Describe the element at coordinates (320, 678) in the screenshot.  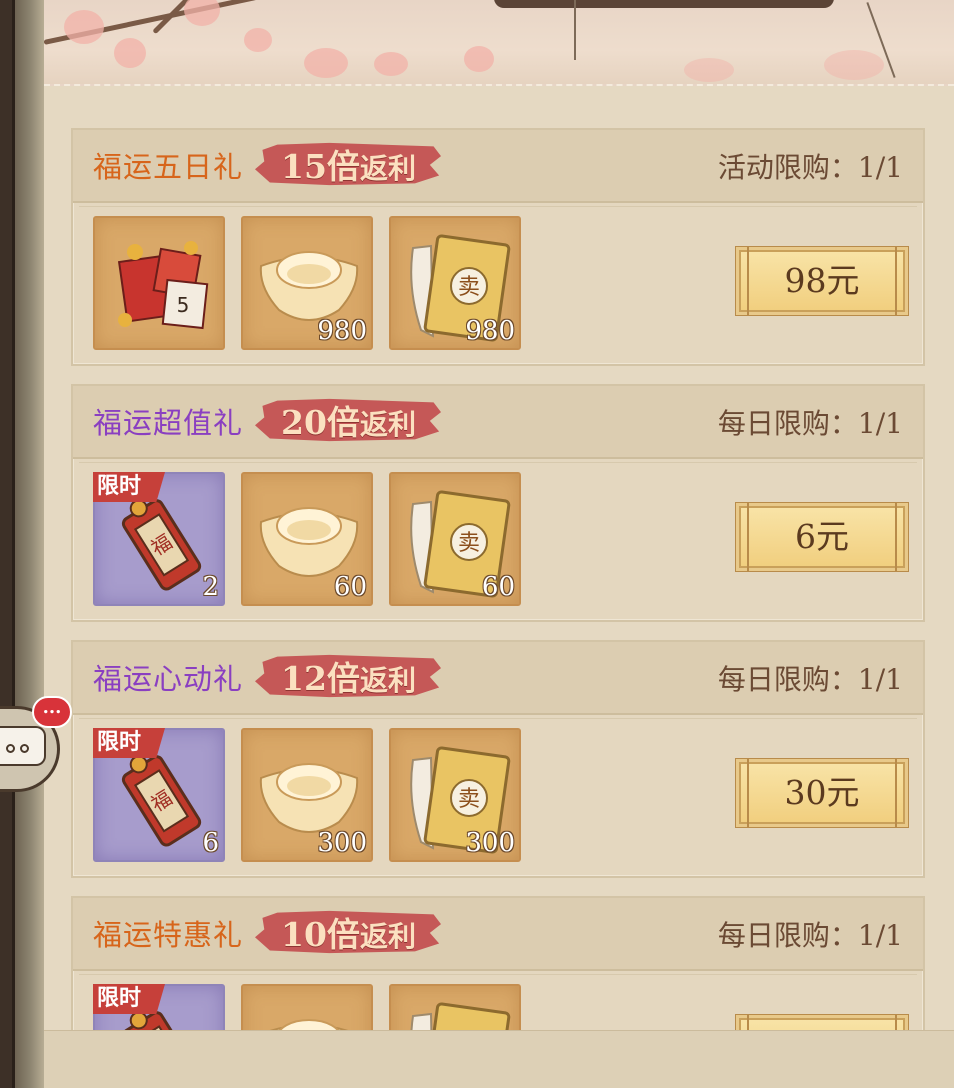
I see `rebate-multiplier-value: 12倍` at that location.